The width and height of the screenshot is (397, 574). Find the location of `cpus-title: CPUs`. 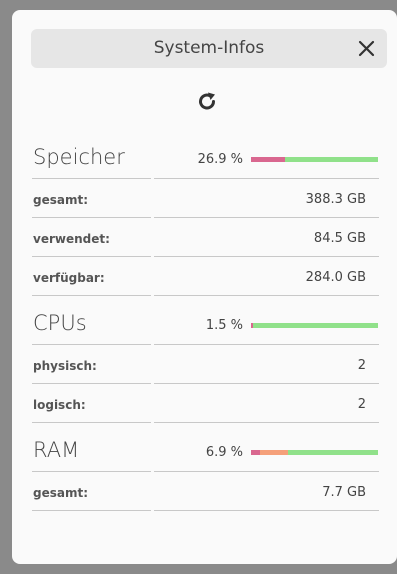

cpus-title: CPUs is located at coordinates (60, 323).